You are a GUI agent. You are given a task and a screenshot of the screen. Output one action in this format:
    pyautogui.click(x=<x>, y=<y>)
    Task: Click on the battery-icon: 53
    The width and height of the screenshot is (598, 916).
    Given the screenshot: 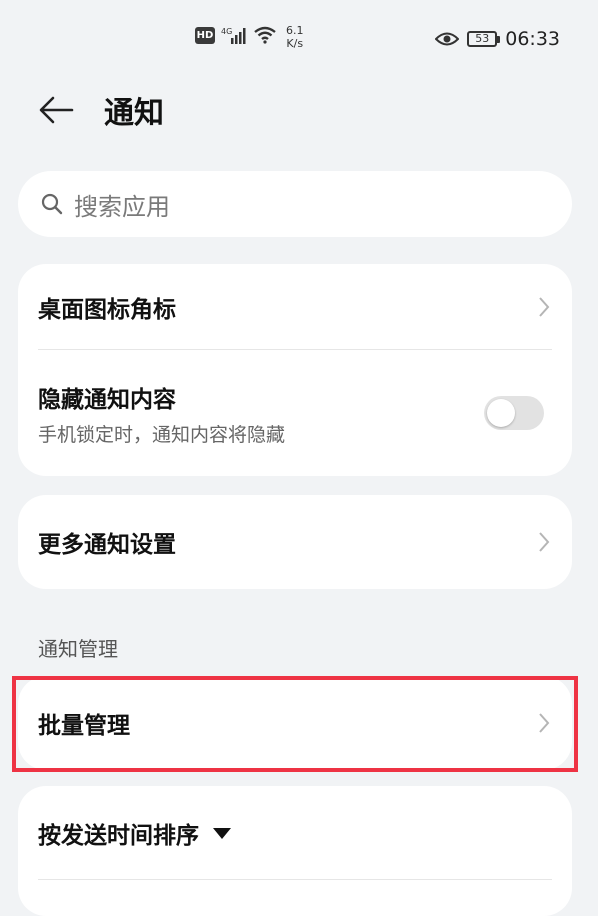 What is the action you would take?
    pyautogui.click(x=484, y=39)
    